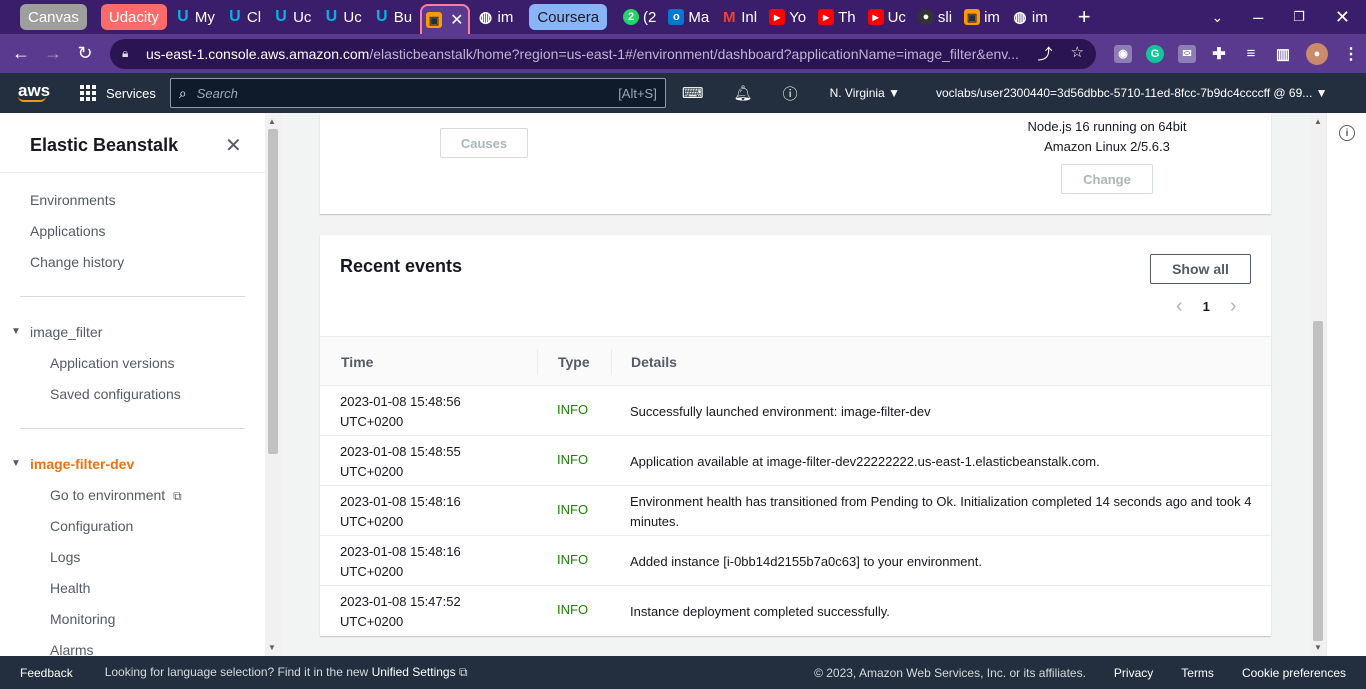 This screenshot has height=689, width=1366. I want to click on browser-tab: ▣ im, so click(982, 17).